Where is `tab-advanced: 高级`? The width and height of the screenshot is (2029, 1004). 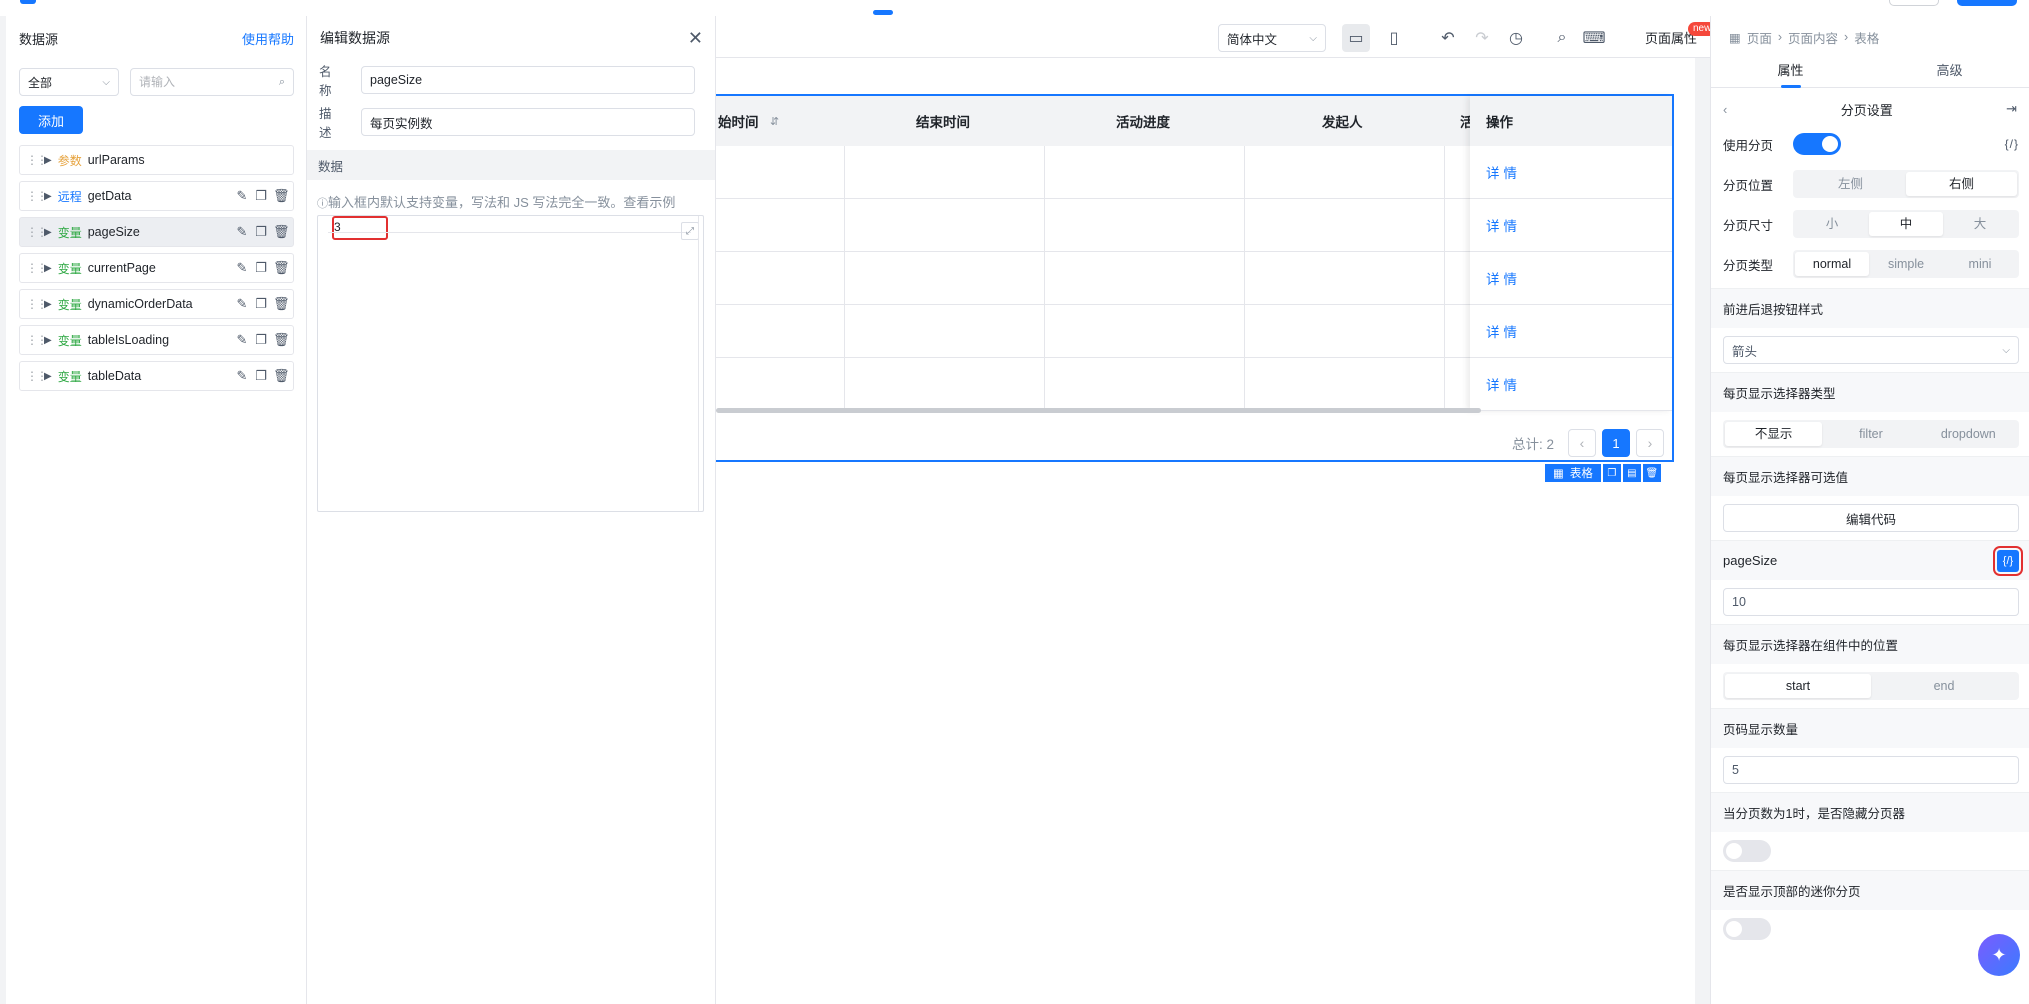 tab-advanced: 高级 is located at coordinates (1949, 72).